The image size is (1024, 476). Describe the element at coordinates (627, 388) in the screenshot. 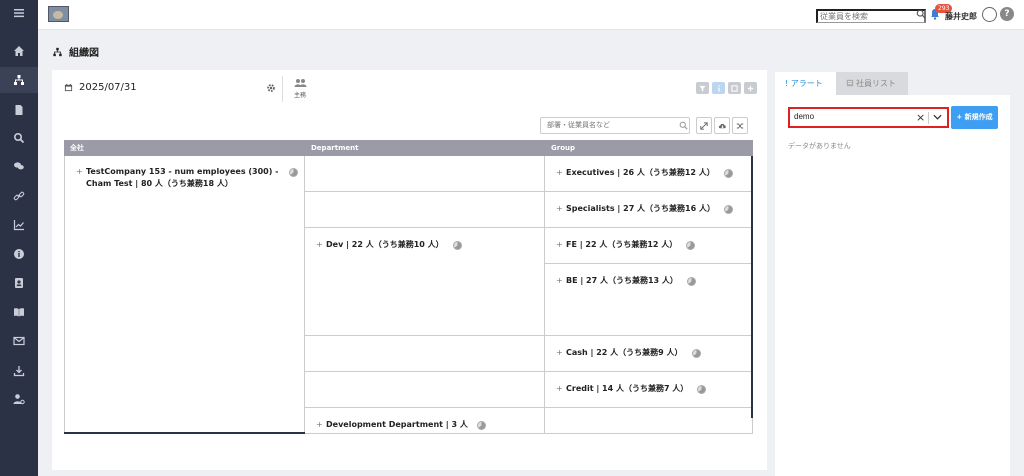

I see `group-node-label: Credit | 14 人（うち兼務7 人）` at that location.